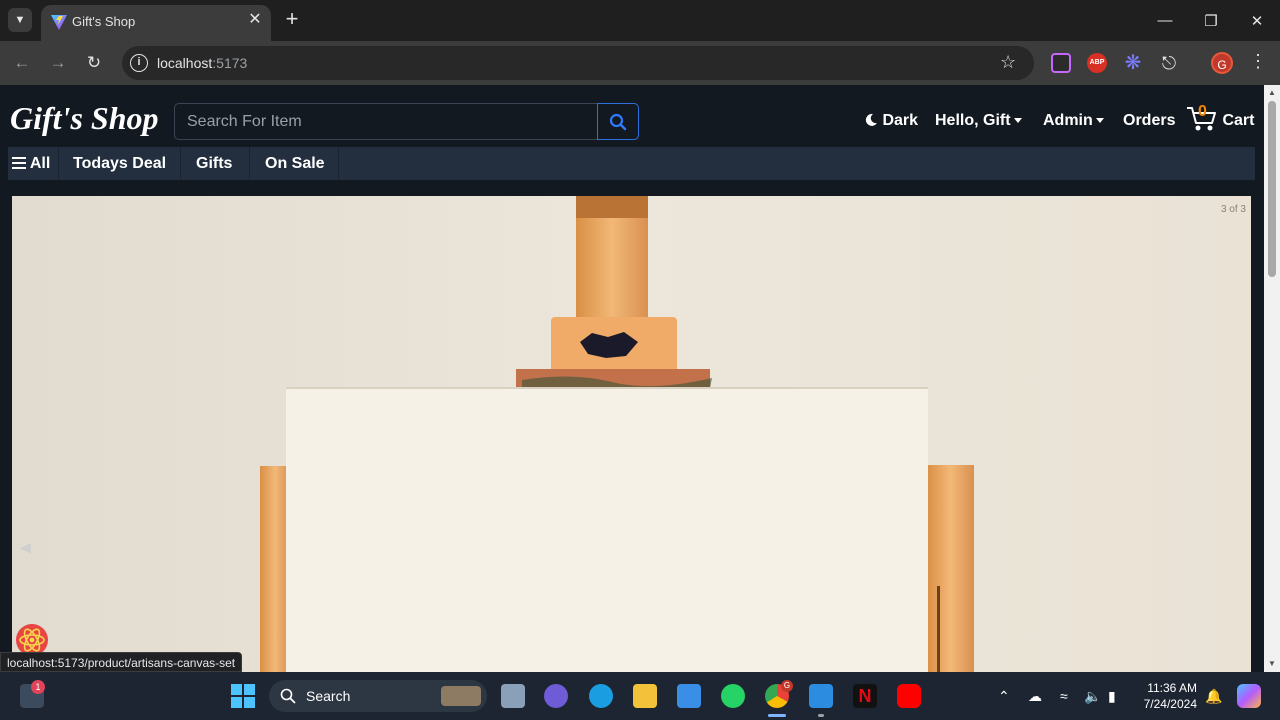  Describe the element at coordinates (202, 63) in the screenshot. I see `url-text: localhost:5173` at that location.